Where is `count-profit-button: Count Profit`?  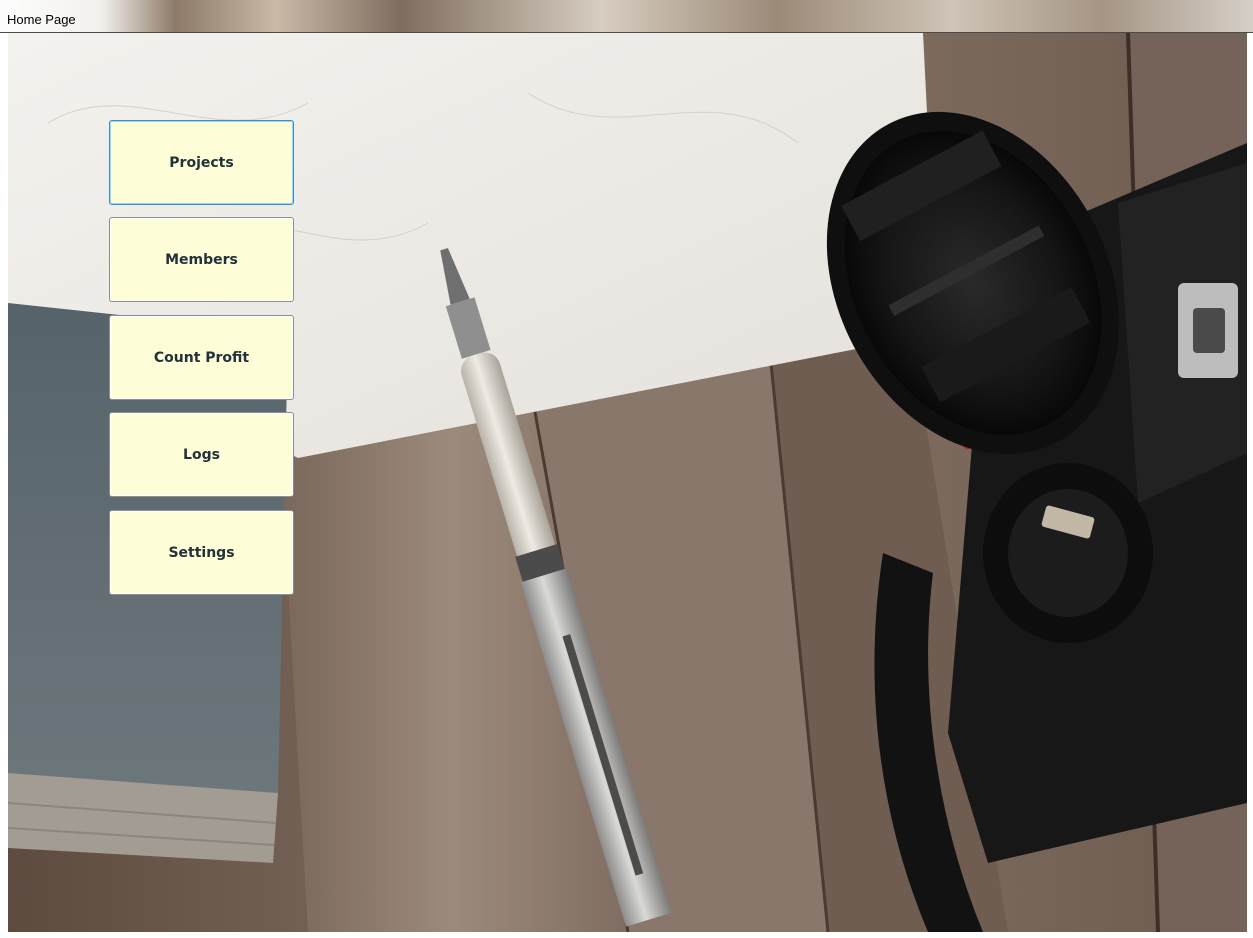
count-profit-button: Count Profit is located at coordinates (201, 357).